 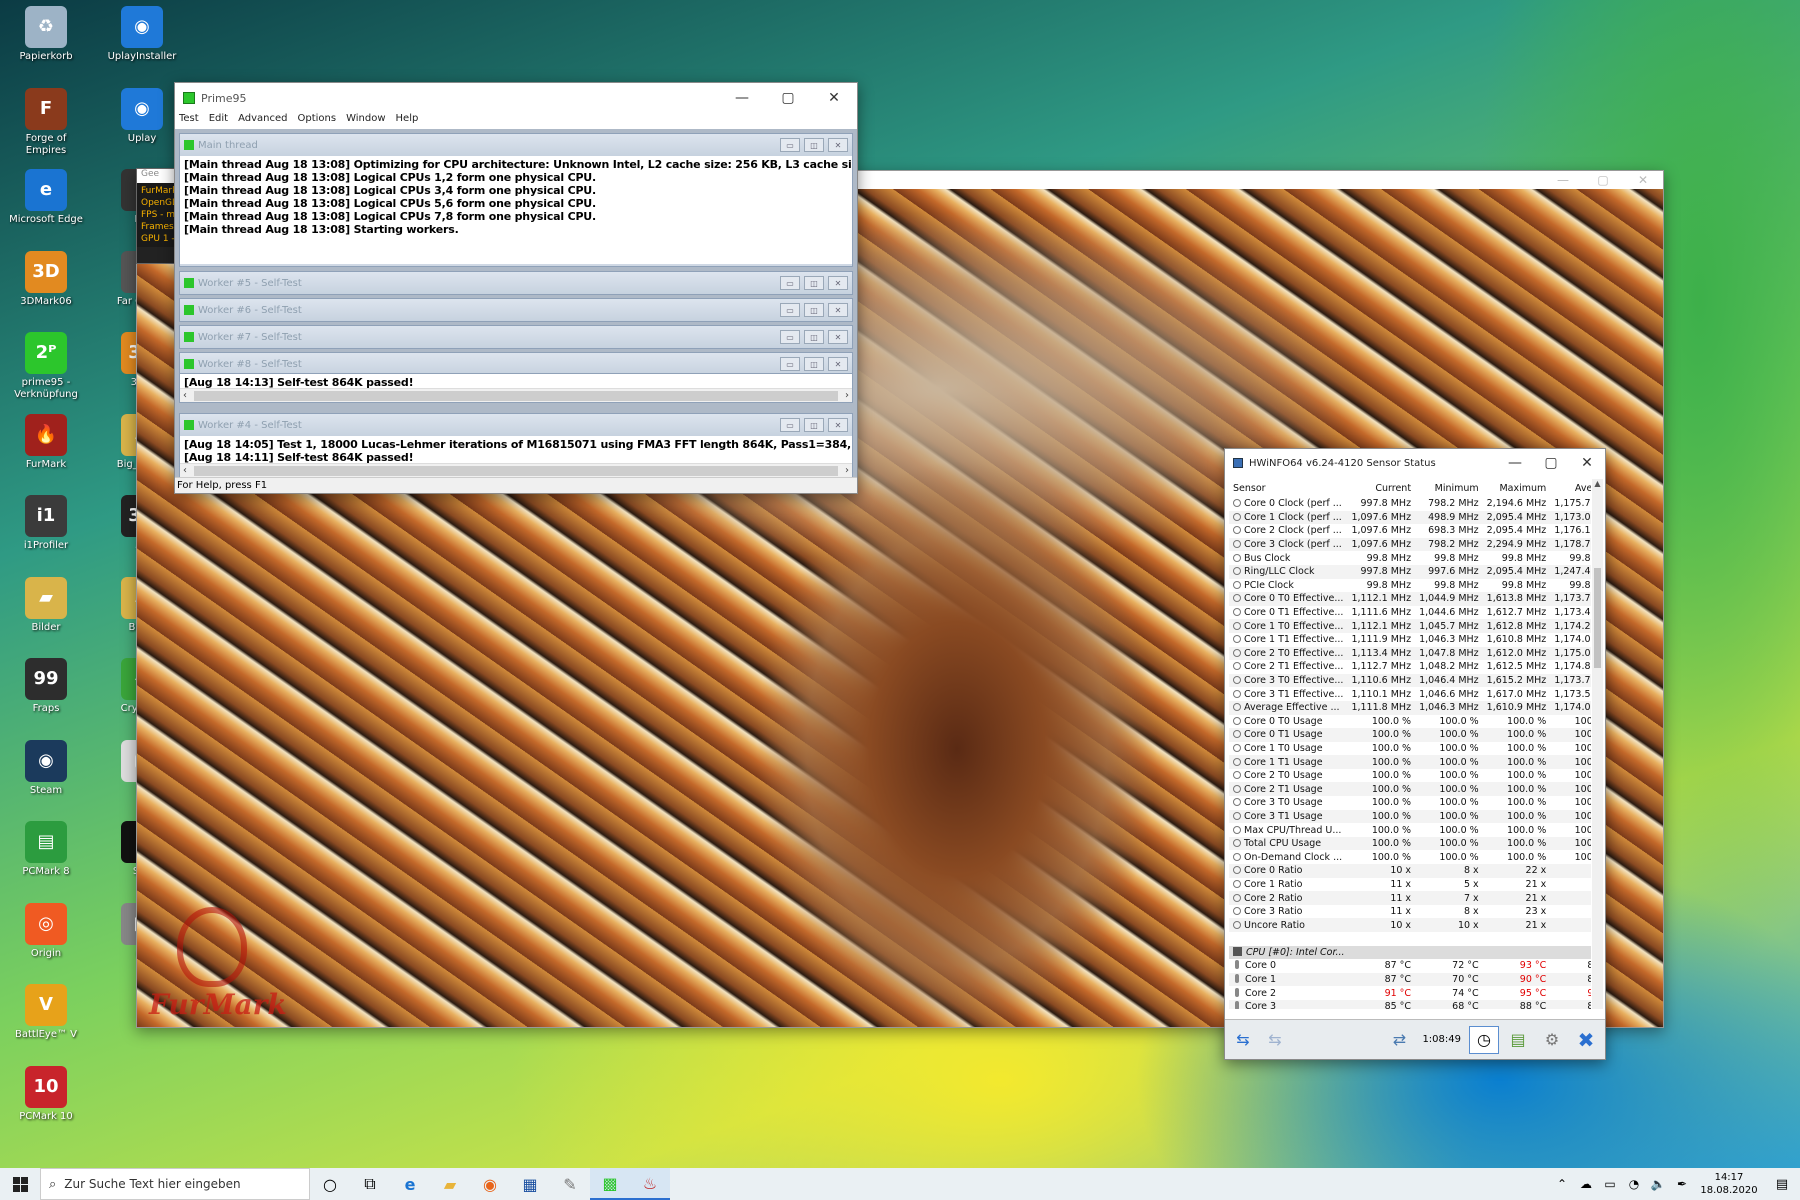 What do you see at coordinates (1410, 898) in the screenshot?
I see `sensor-row: Core 2 Ratio11 x7 x21 x12 x` at bounding box center [1410, 898].